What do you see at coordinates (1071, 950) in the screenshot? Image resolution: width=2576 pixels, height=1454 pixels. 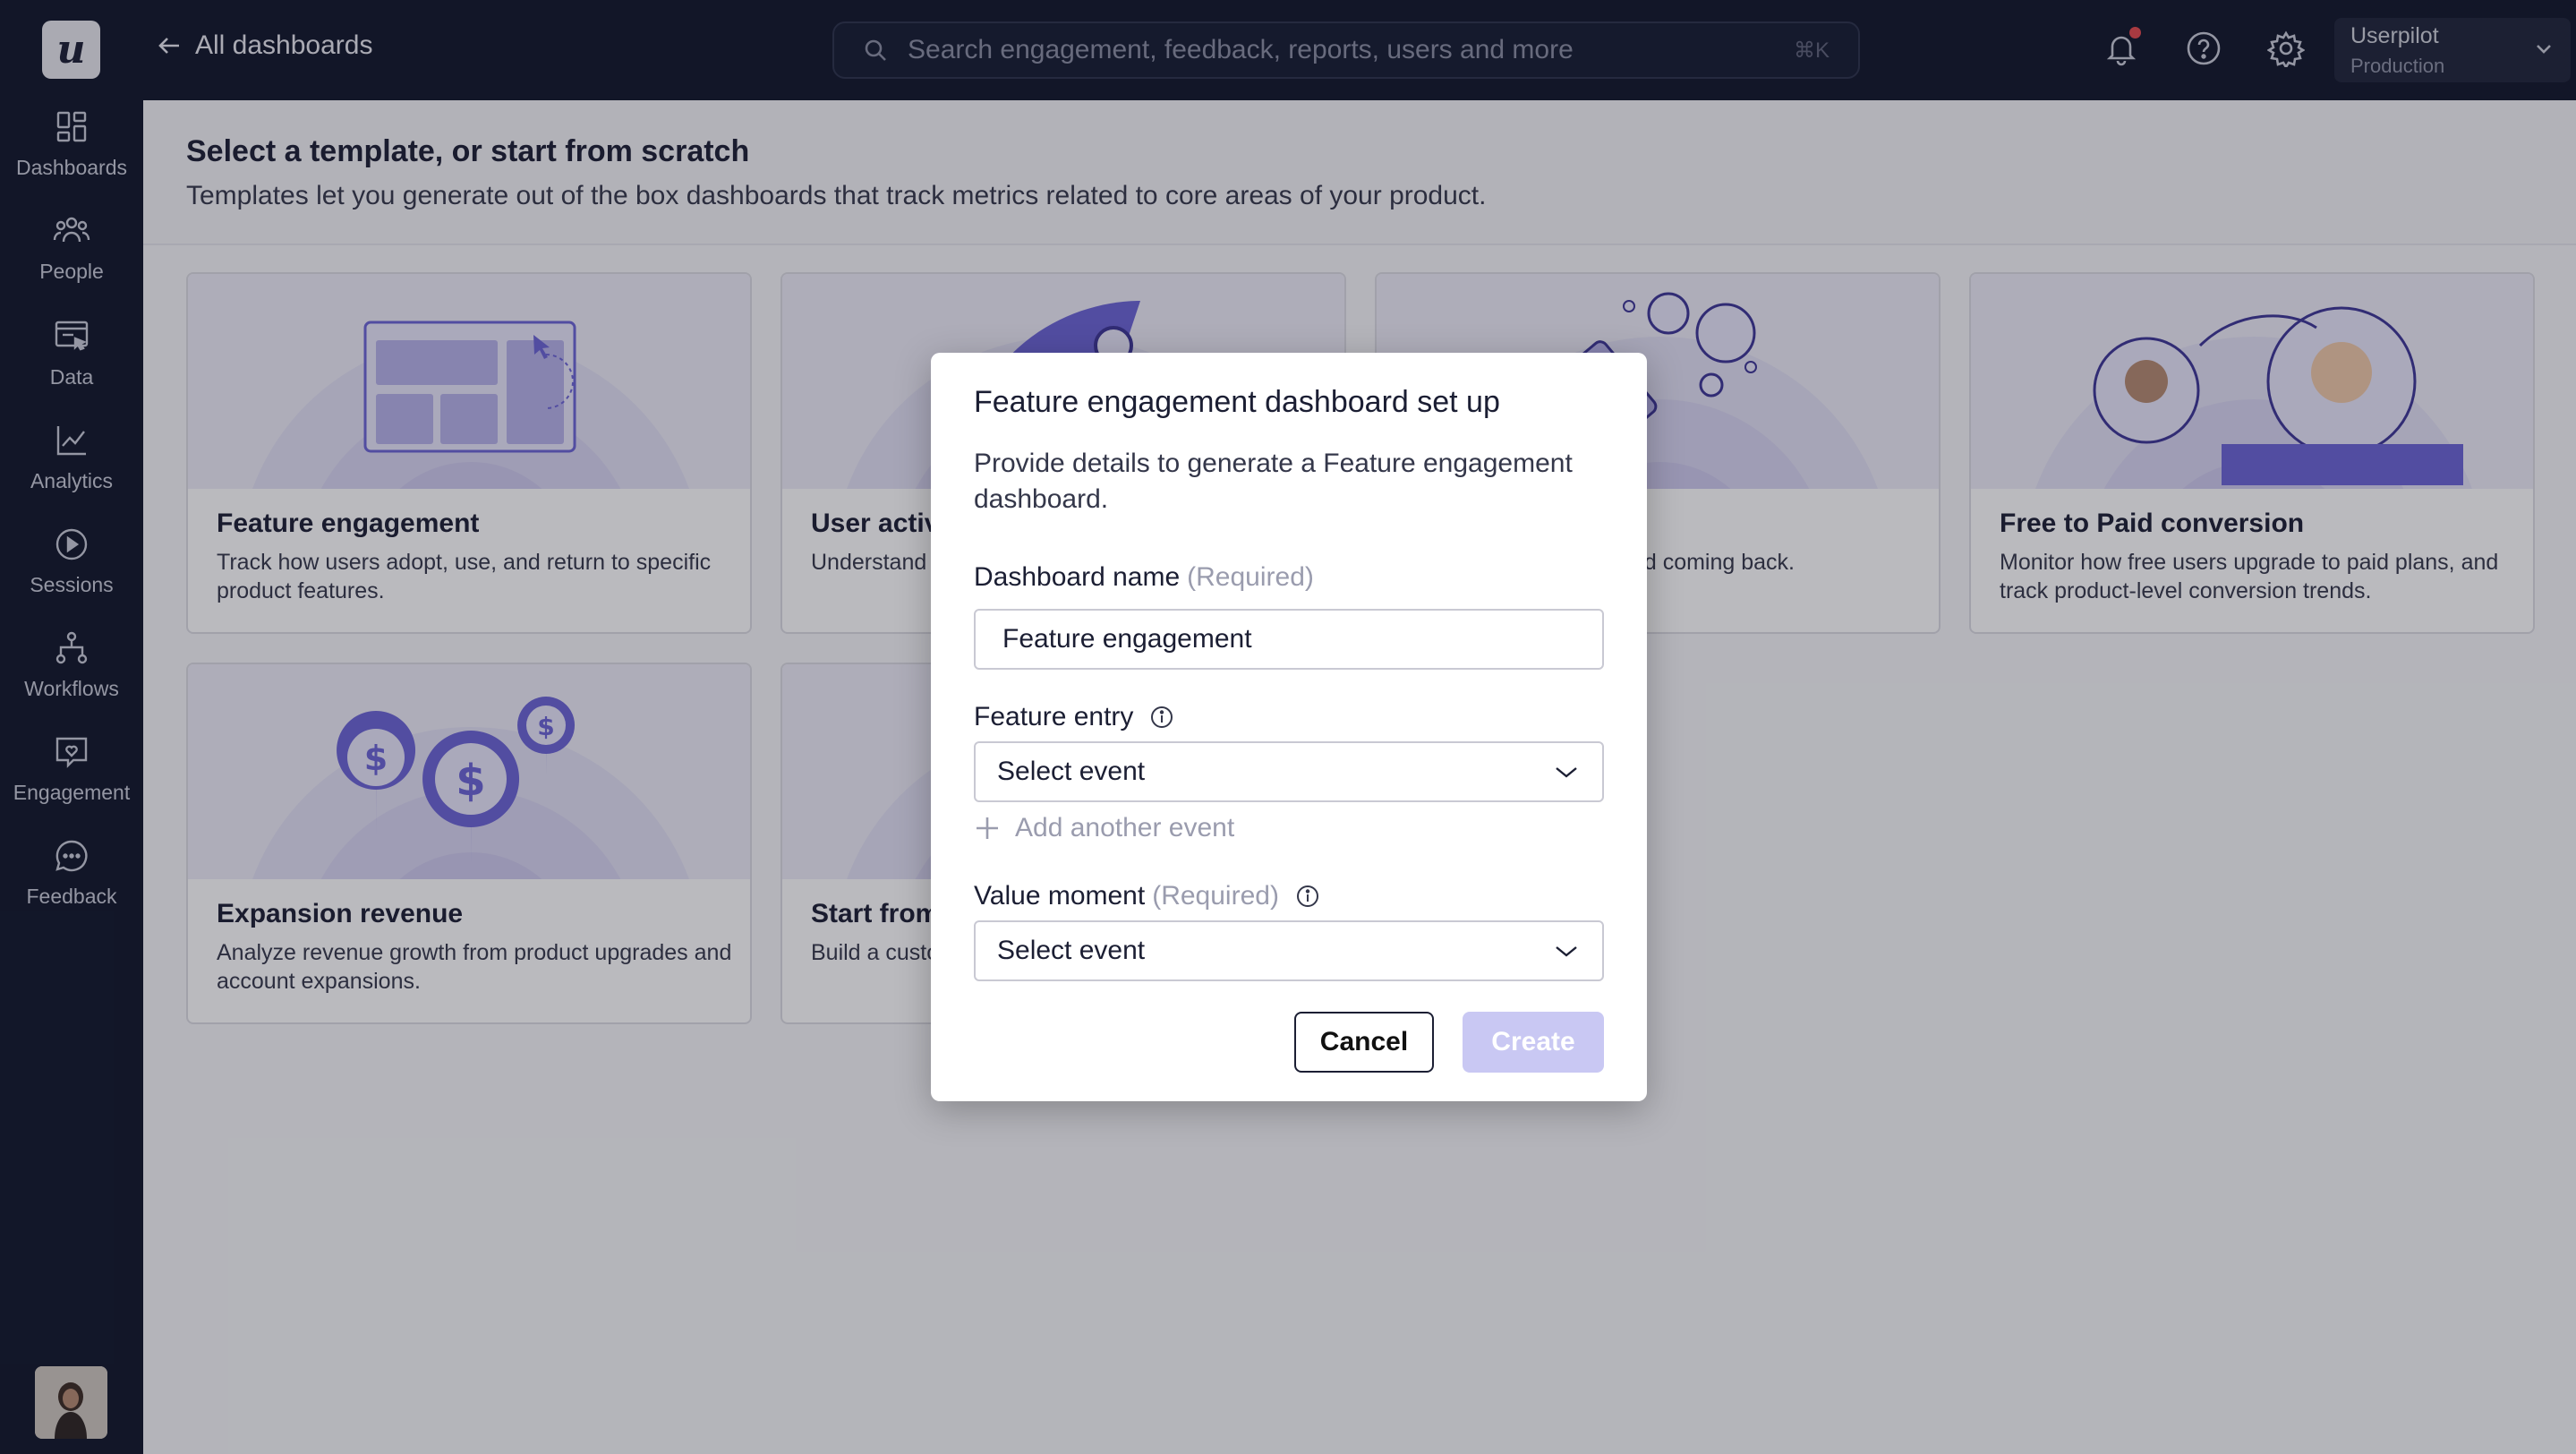 I see `value-moment-select-value: Select event` at bounding box center [1071, 950].